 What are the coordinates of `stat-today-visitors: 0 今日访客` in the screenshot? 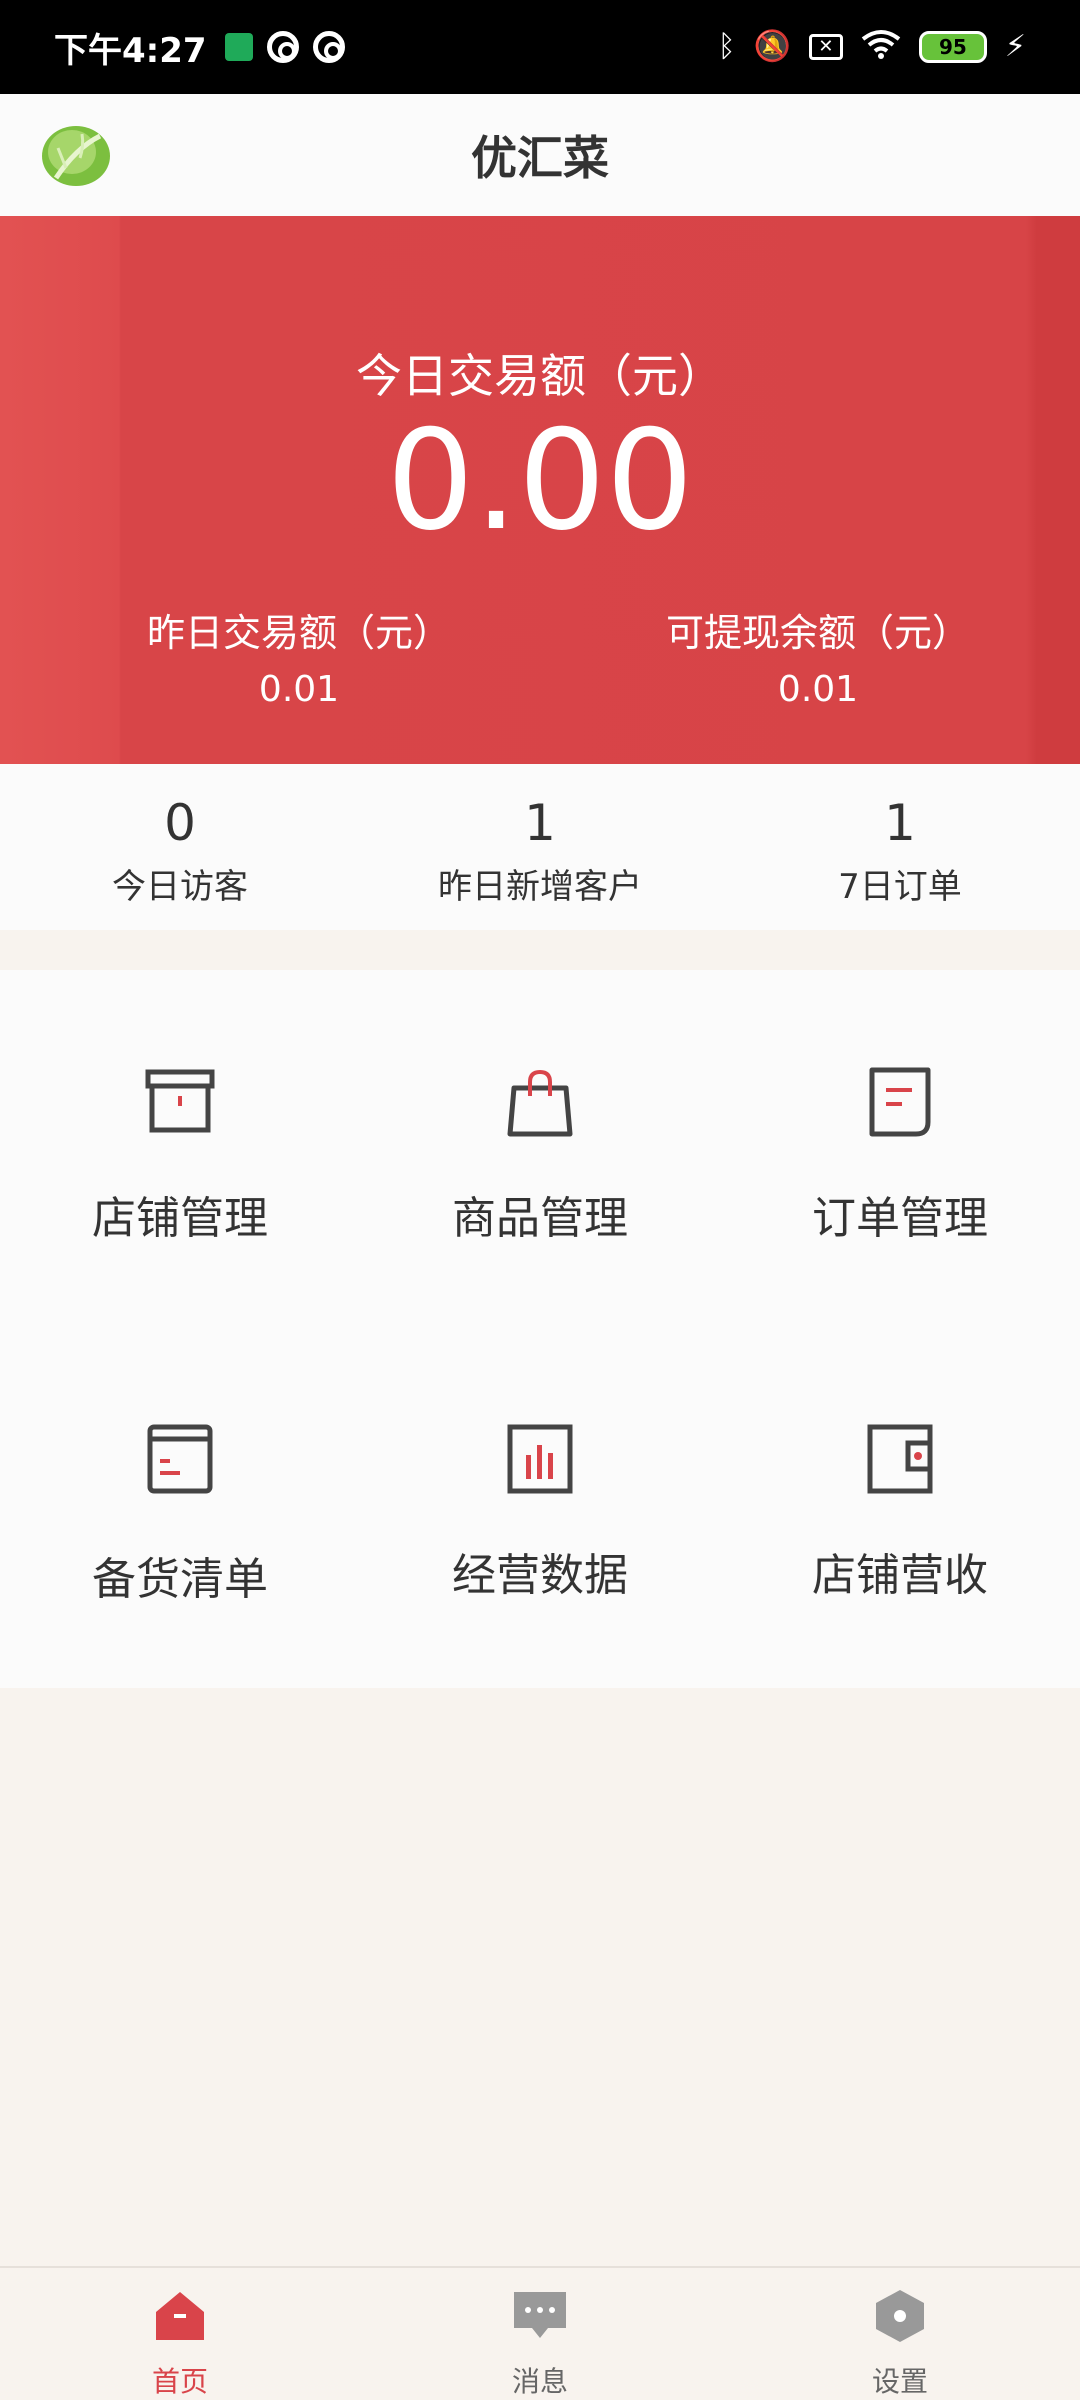 It's located at (180, 847).